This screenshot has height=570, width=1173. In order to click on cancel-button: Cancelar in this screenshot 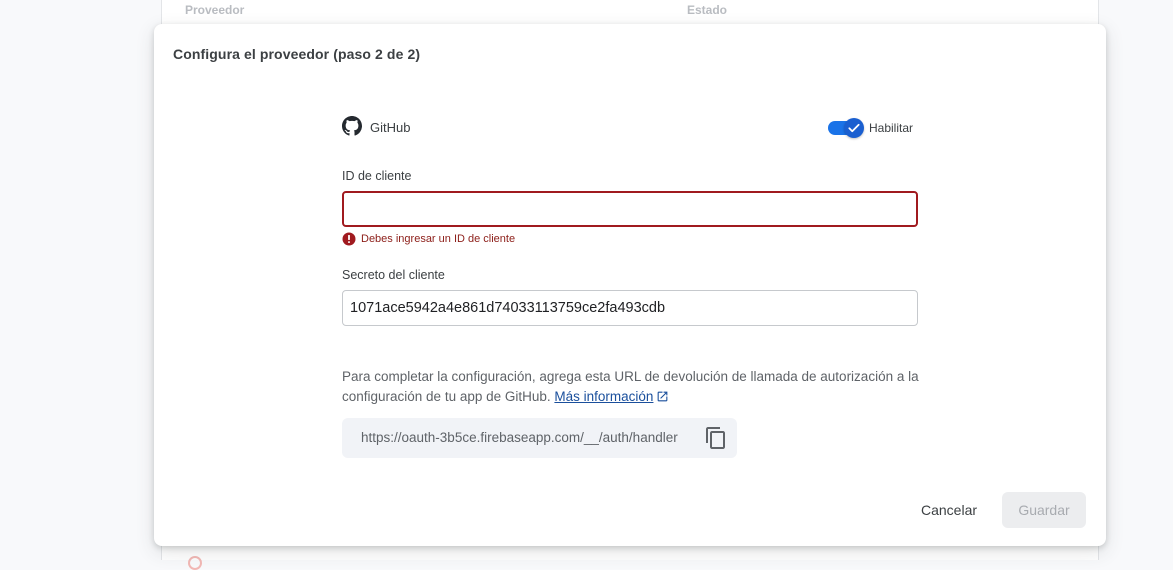, I will do `click(949, 510)`.